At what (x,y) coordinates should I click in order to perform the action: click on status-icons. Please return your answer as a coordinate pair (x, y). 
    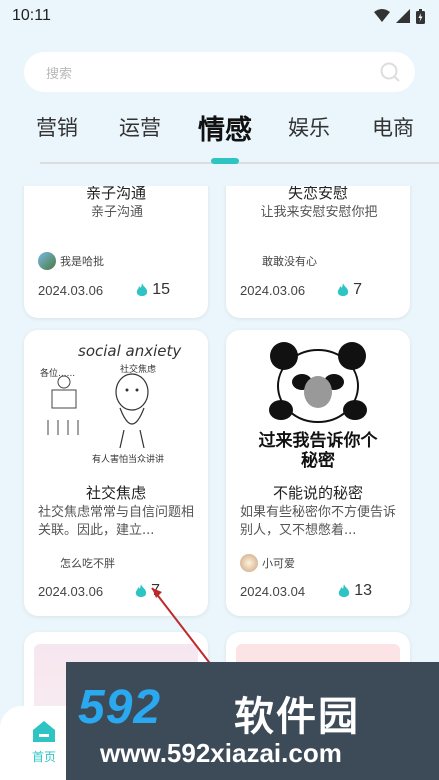
    Looking at the image, I should click on (399, 16).